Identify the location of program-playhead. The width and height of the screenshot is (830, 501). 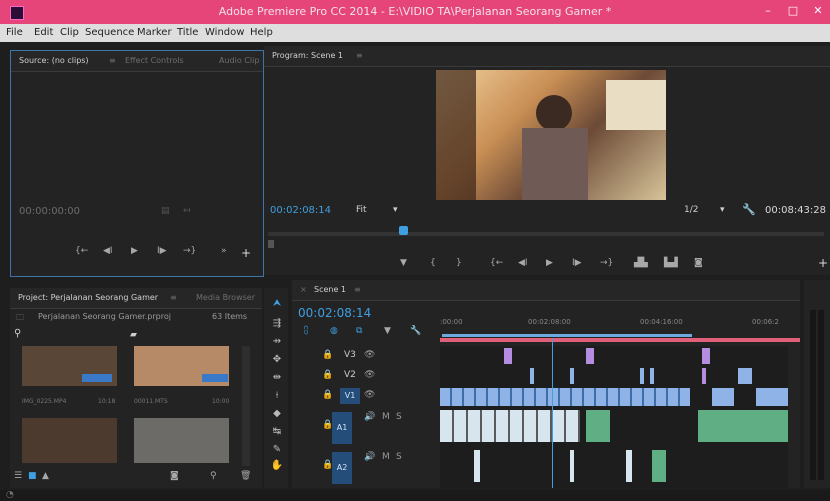
(403, 230).